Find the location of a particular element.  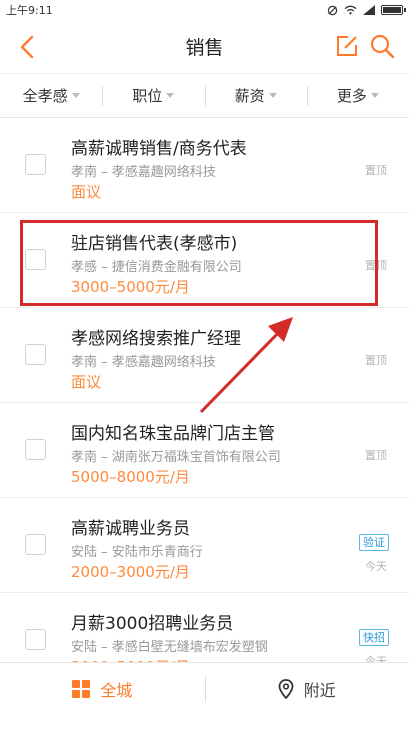

job-company: 孝南 – 湖南张万福珠宝首饰有限公司 is located at coordinates (176, 457).